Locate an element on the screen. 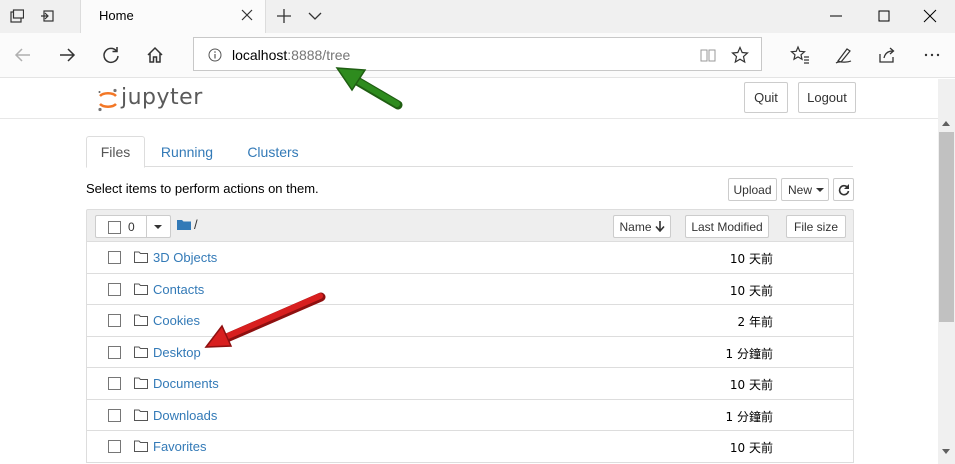 This screenshot has width=955, height=464. list-item: Cookies 2 年前 is located at coordinates (470, 321).